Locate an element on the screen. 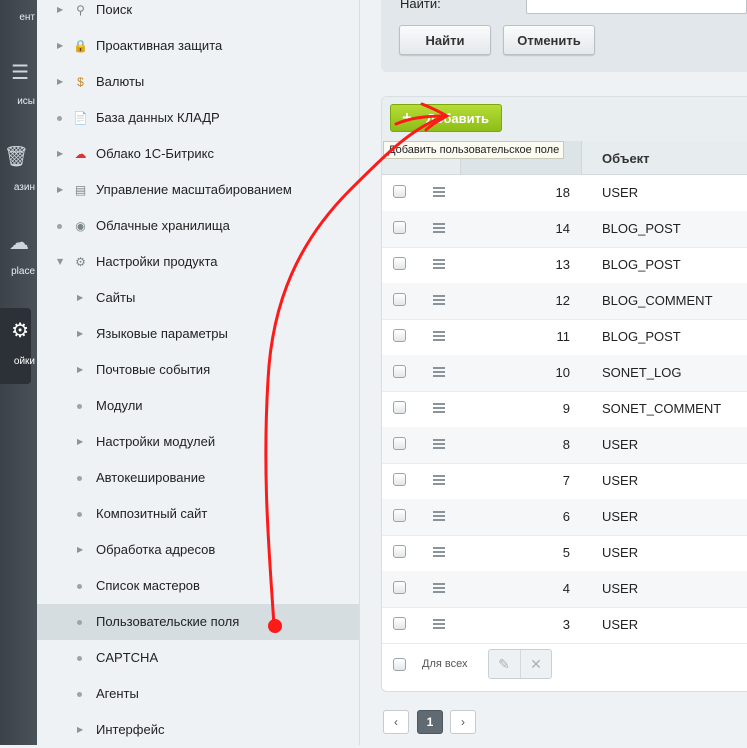 This screenshot has width=747, height=748. table-row: 7 USER is located at coordinates (564, 481).